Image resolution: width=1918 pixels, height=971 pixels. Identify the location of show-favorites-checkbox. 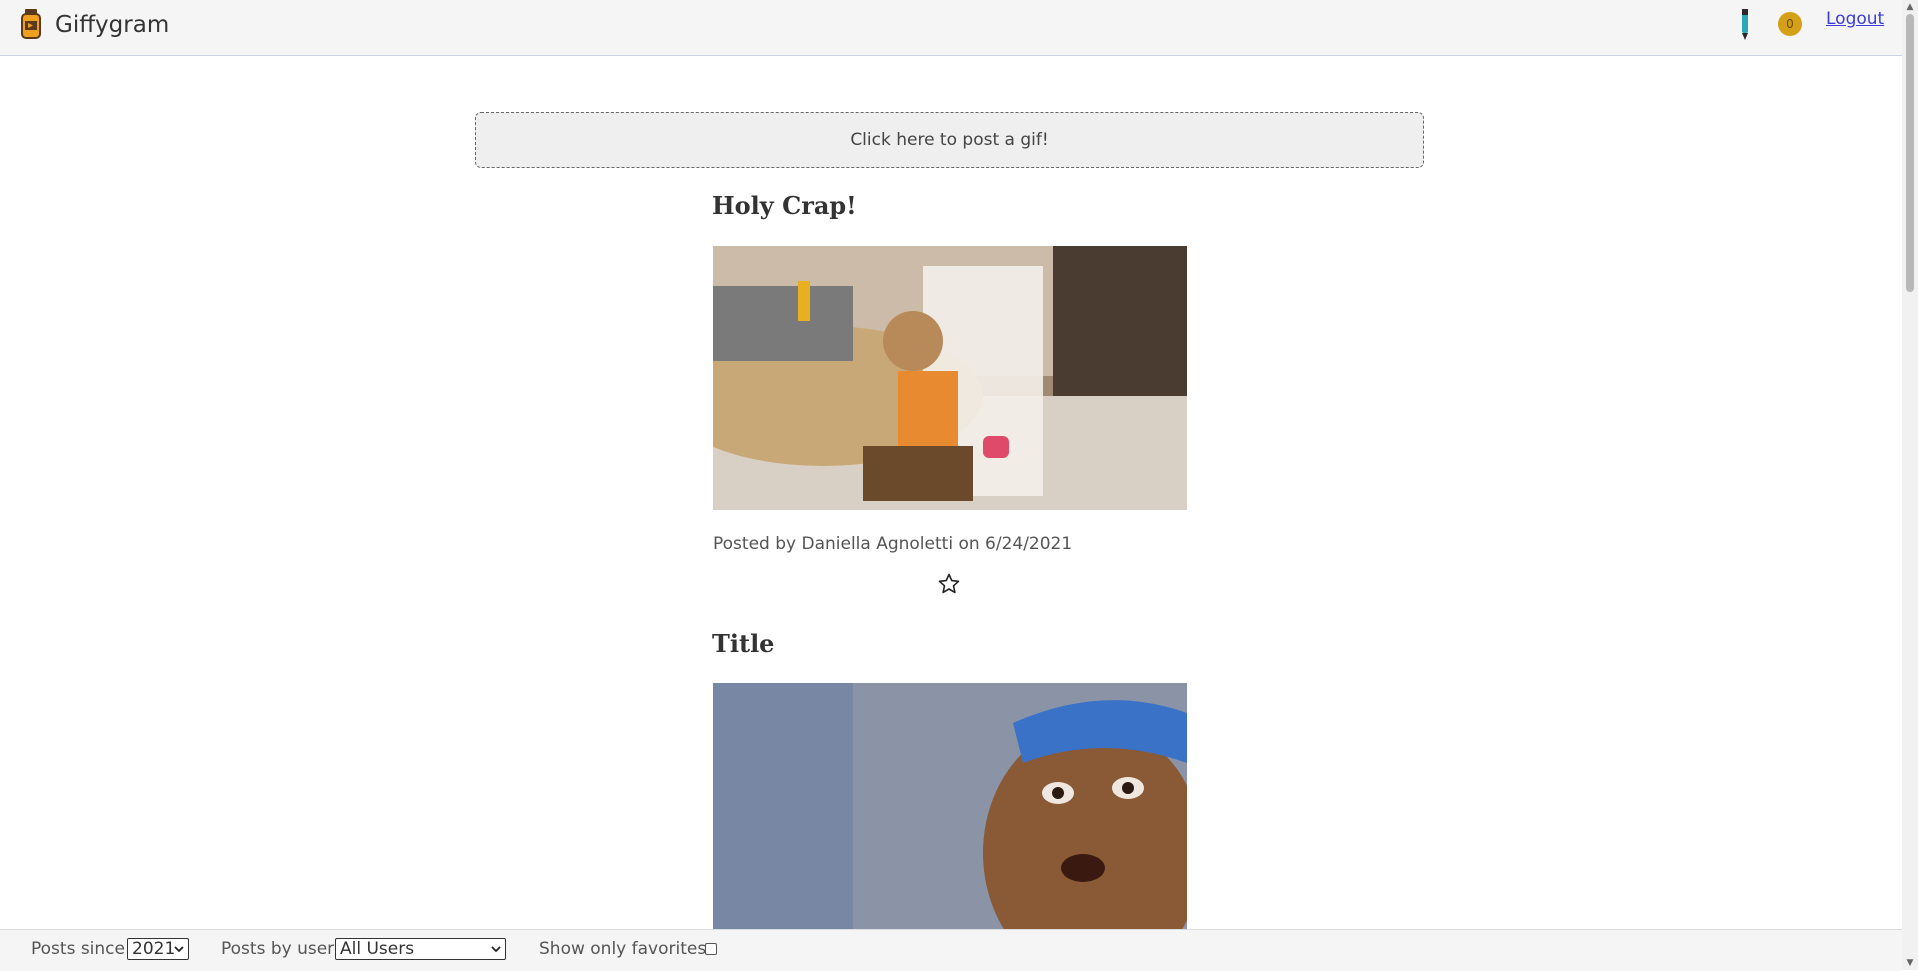
(711, 949).